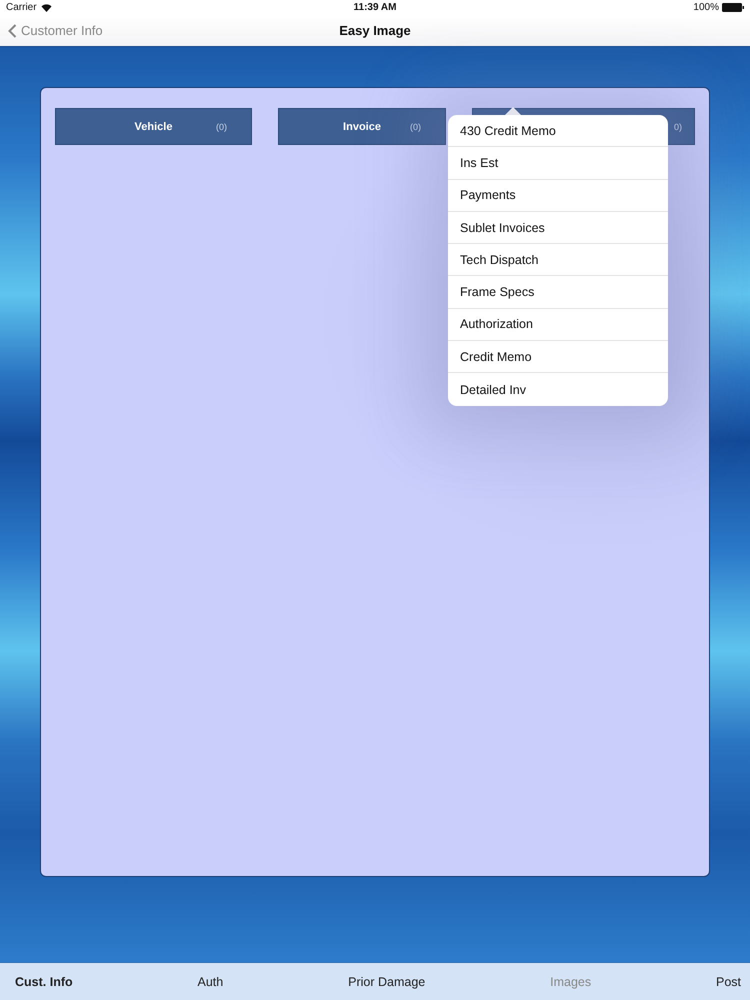  Describe the element at coordinates (558, 260) in the screenshot. I see `menu-item: Tech Dispatch` at that location.